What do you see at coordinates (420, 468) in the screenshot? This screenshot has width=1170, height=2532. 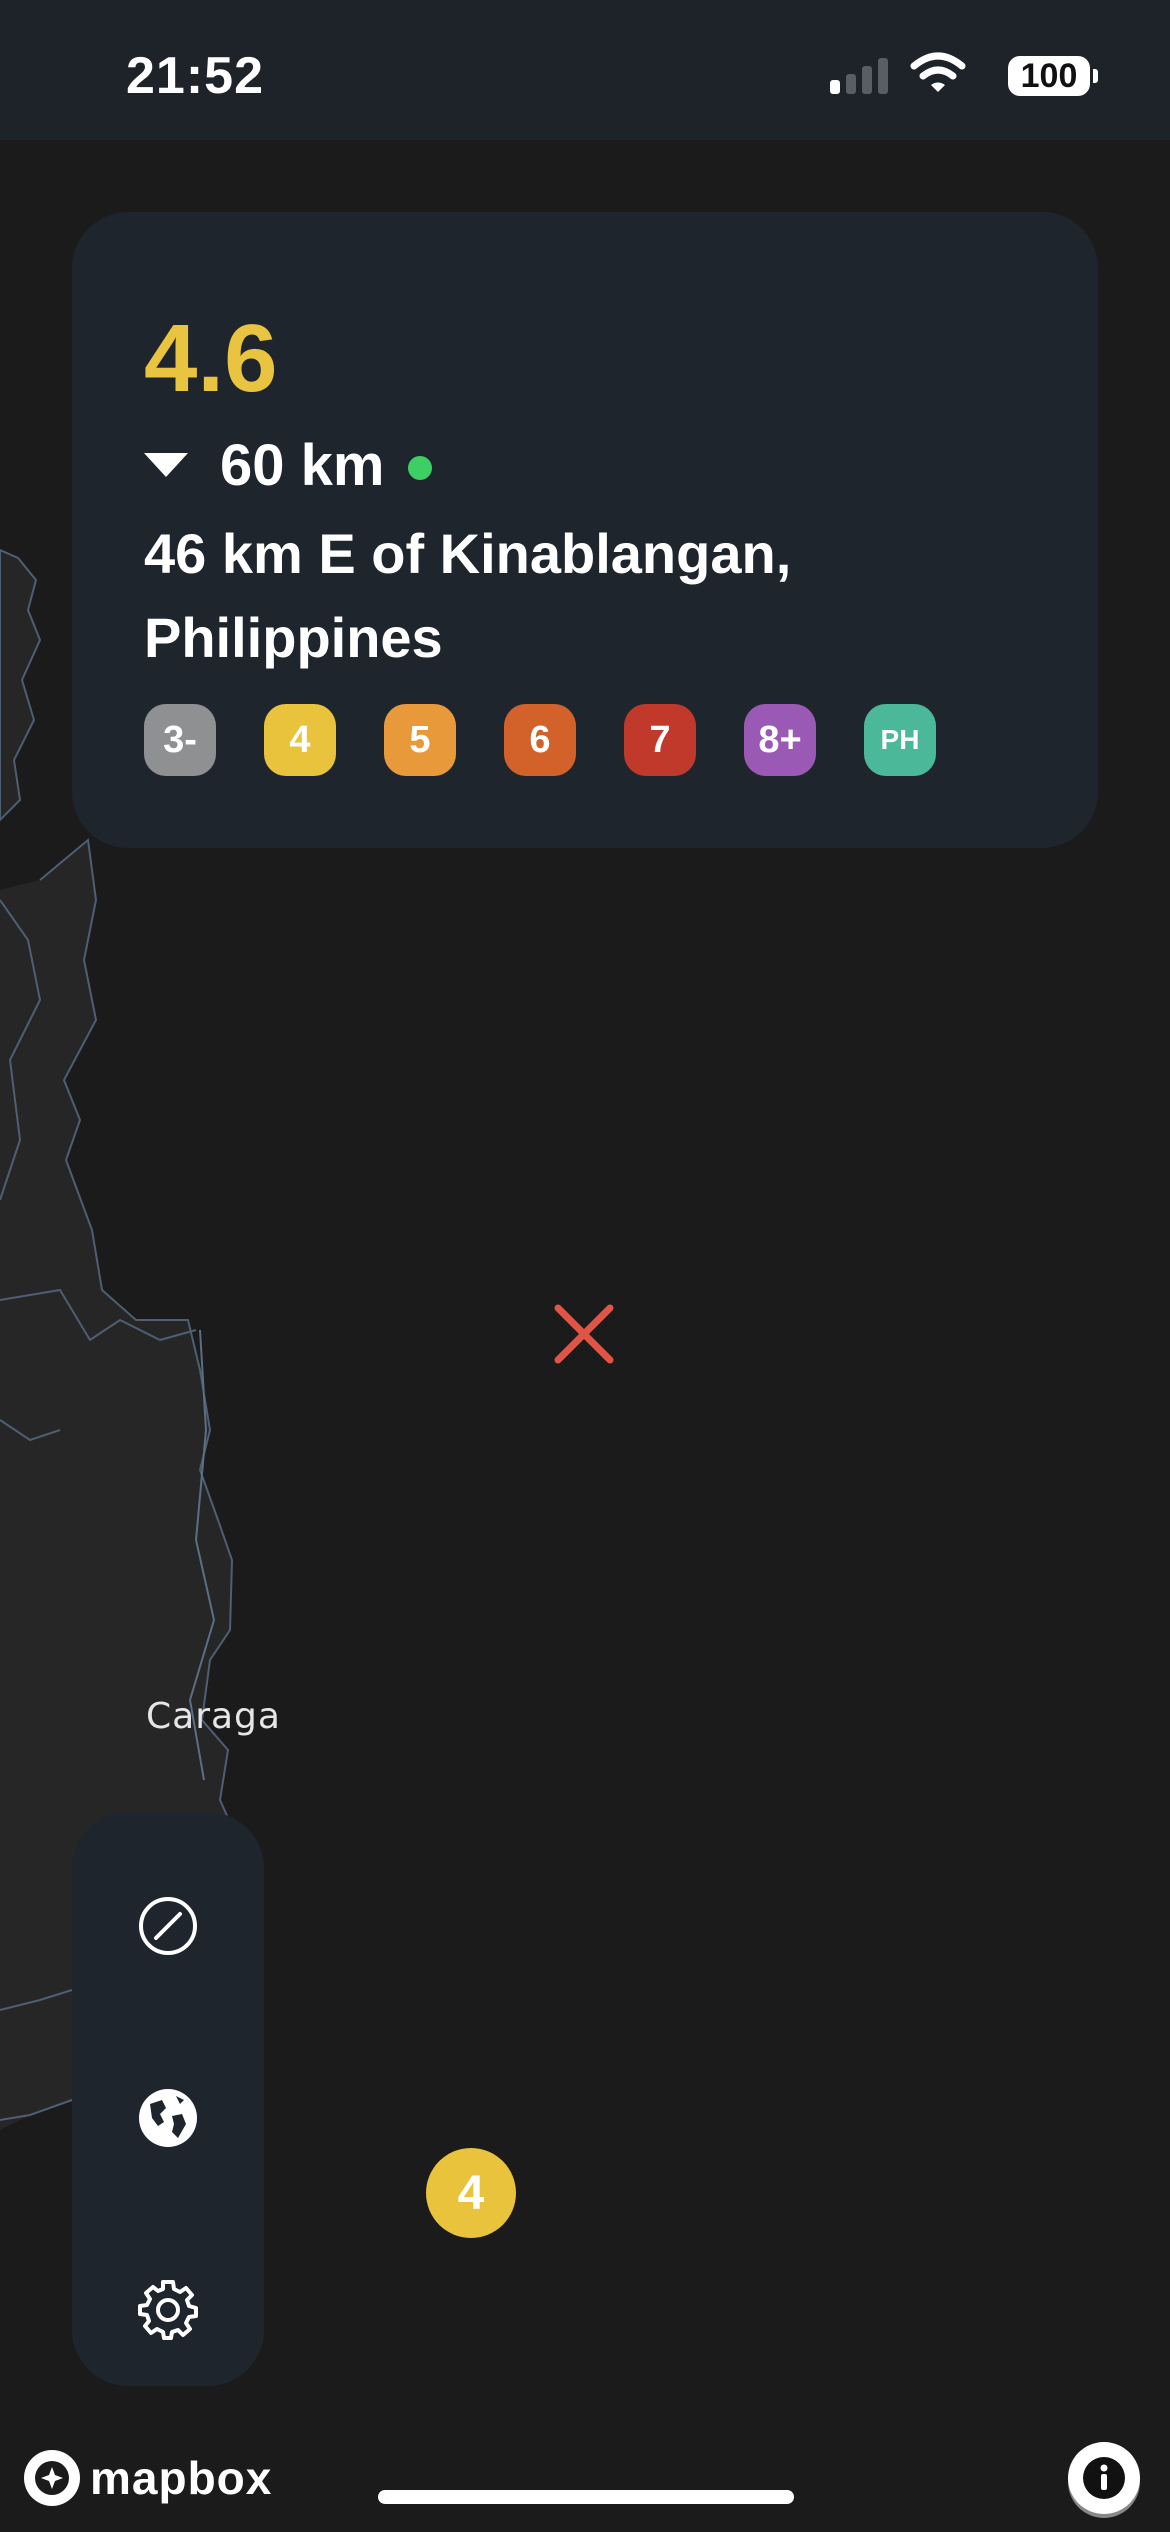 I see `live-status-dot` at bounding box center [420, 468].